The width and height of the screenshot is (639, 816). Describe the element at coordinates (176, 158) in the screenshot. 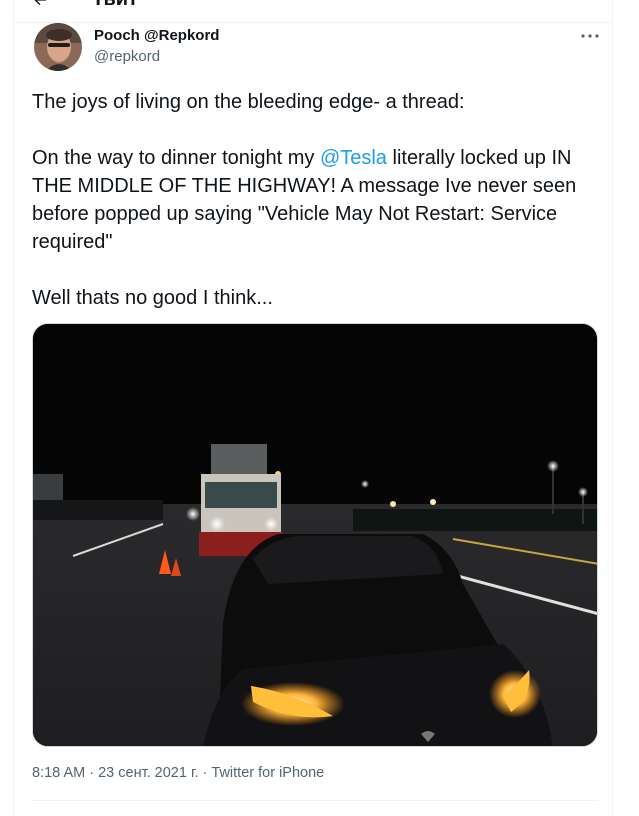

I see `tweet-text-segment: On the way to dinner tonight my` at that location.